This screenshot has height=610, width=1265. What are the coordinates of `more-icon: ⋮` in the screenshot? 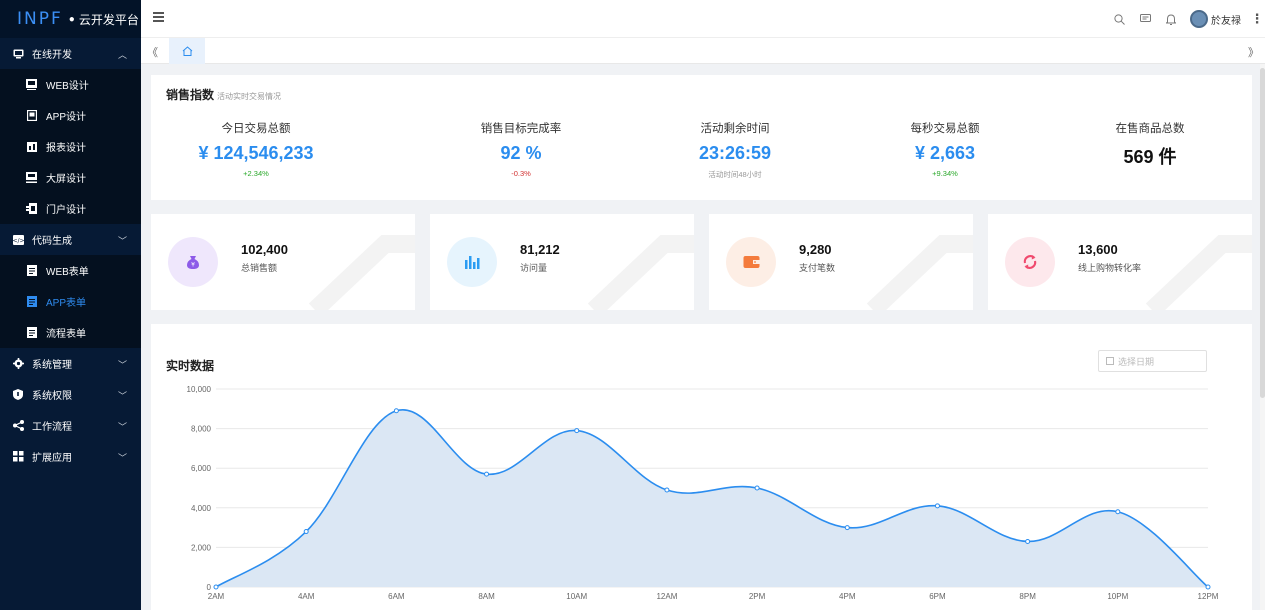 It's located at (1257, 19).